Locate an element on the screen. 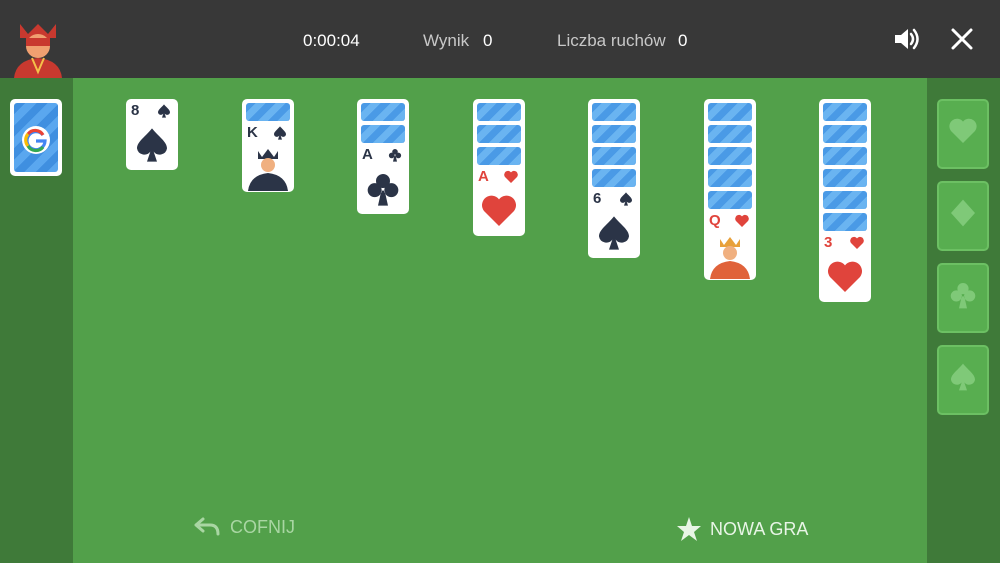 The width and height of the screenshot is (1000, 563). speaker-icon is located at coordinates (907, 39).